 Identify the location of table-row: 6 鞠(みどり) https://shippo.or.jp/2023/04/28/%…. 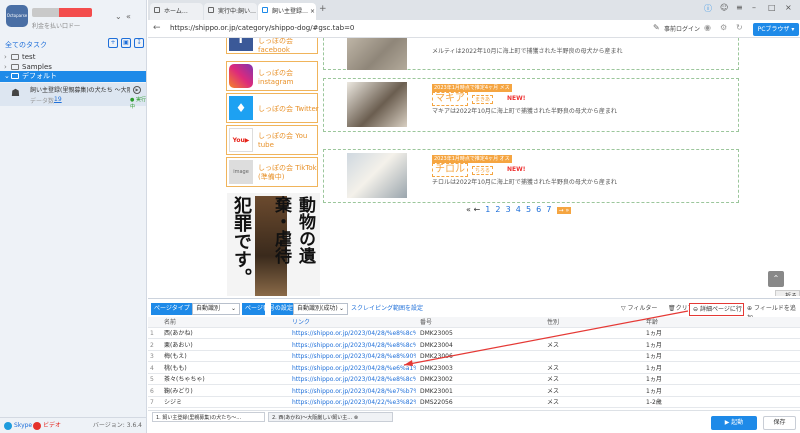
(474, 391).